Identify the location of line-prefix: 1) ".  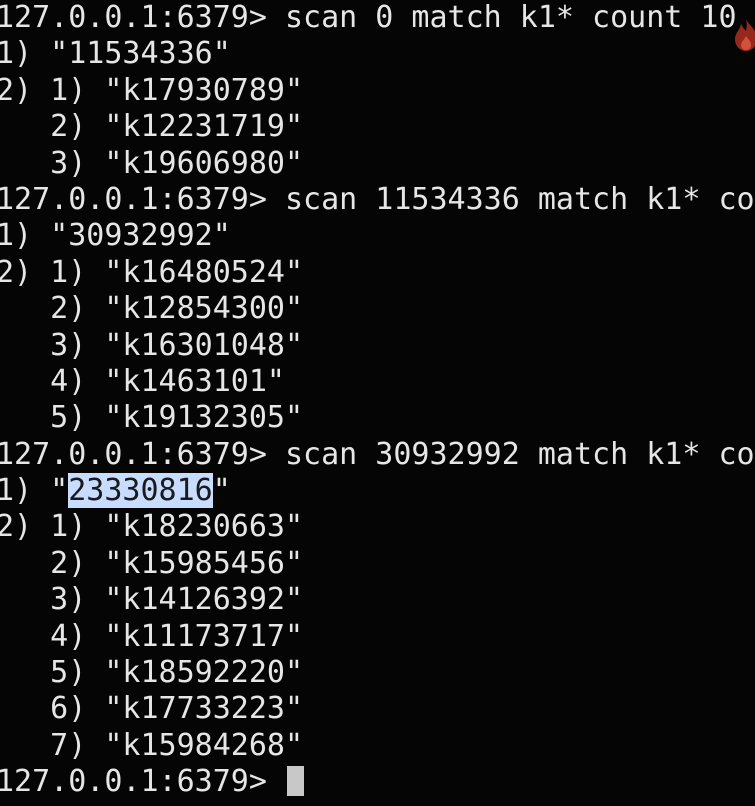
(34, 491).